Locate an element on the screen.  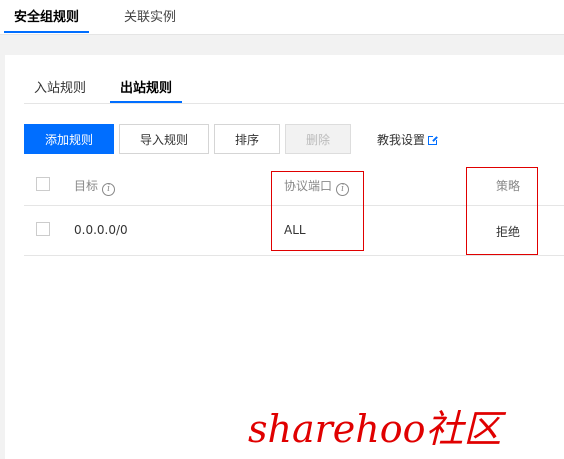
highlight-box-policy is located at coordinates (502, 211).